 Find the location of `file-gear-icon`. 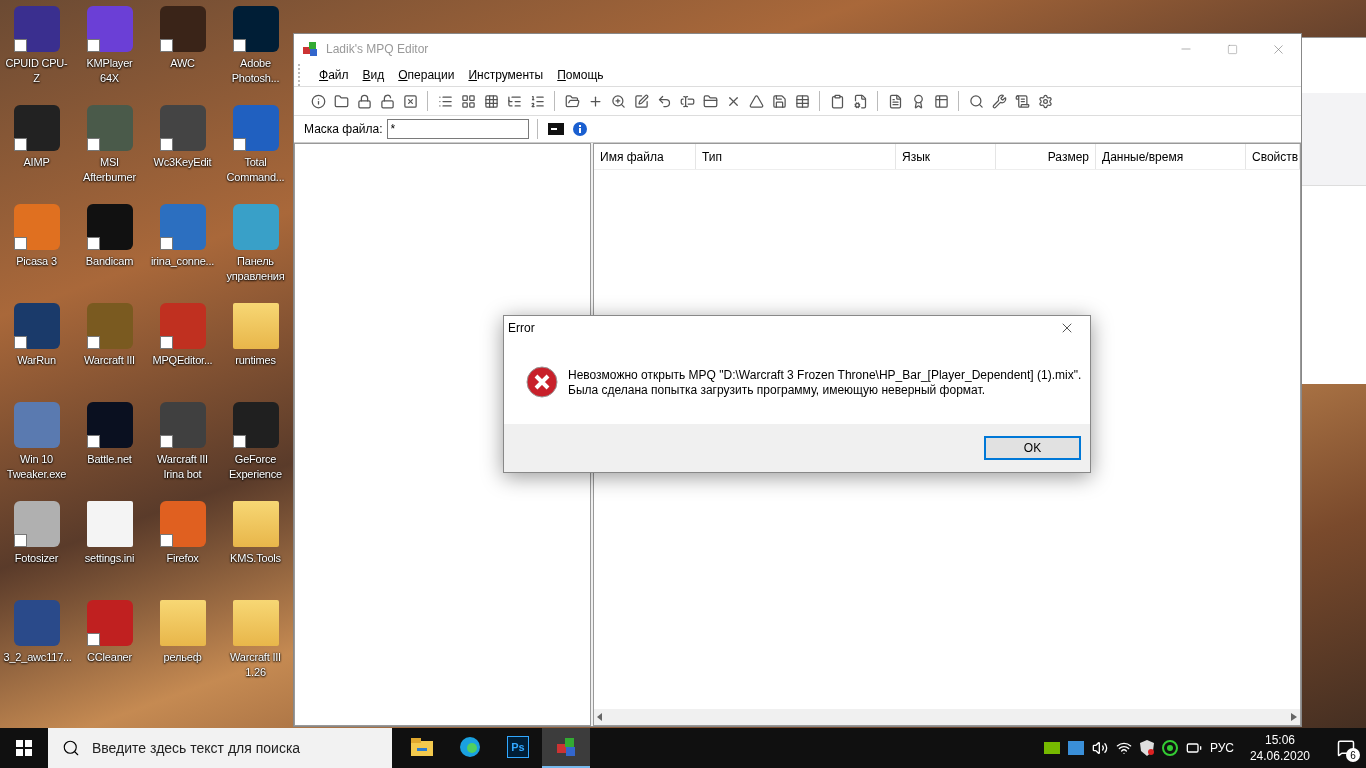

file-gear-icon is located at coordinates (860, 101).